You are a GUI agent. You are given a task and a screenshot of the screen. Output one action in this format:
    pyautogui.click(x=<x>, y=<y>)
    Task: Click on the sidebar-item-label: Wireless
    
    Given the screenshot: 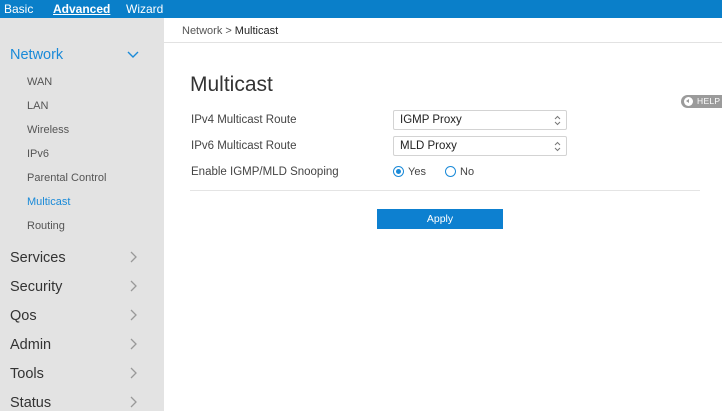 What is the action you would take?
    pyautogui.click(x=48, y=130)
    